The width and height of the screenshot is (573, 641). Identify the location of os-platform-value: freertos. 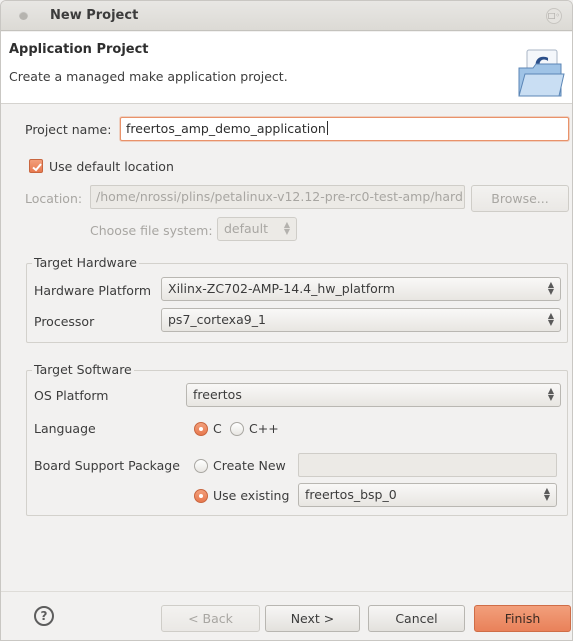
(217, 394).